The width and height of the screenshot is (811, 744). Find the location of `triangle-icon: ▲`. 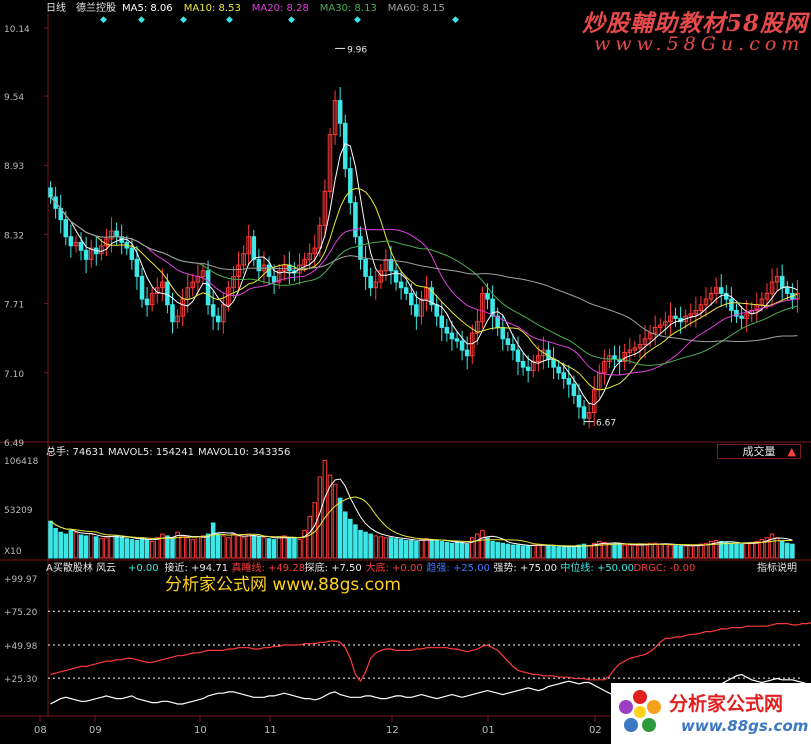

triangle-icon: ▲ is located at coordinates (791, 451).